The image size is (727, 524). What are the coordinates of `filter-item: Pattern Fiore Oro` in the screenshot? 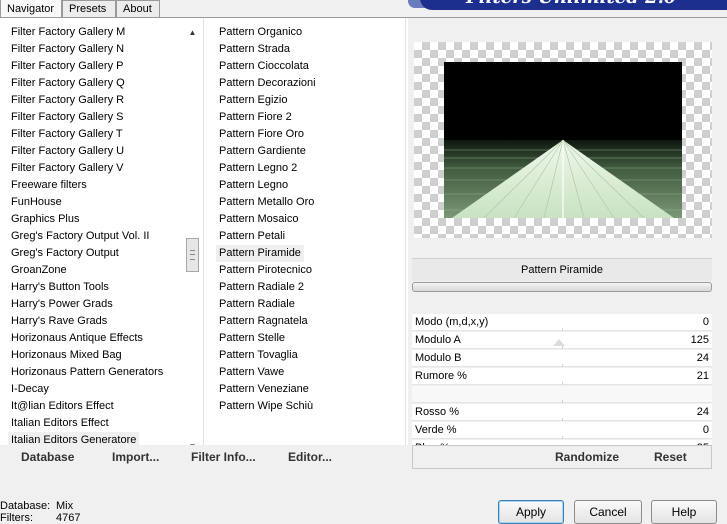 It's located at (306, 134).